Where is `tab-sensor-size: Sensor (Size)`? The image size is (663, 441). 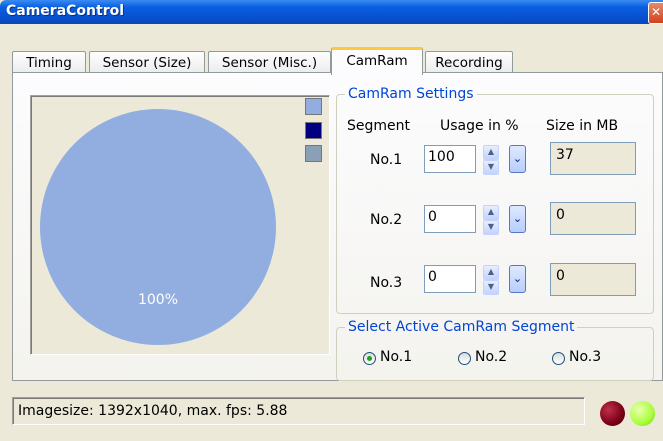
tab-sensor-size: Sensor (Size) is located at coordinates (147, 62).